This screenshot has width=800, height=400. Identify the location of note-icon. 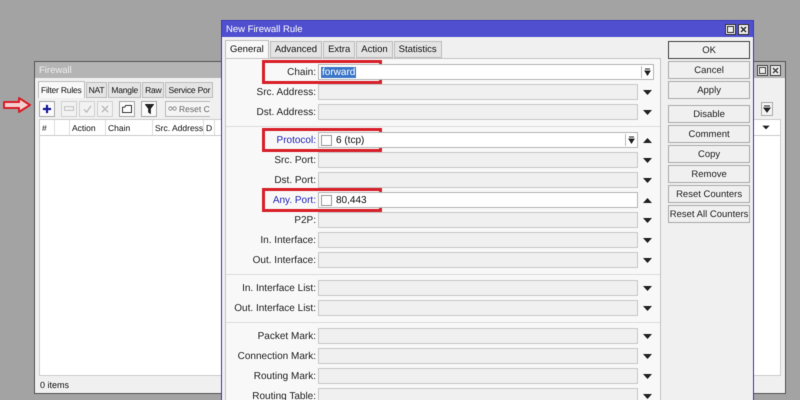
(127, 108).